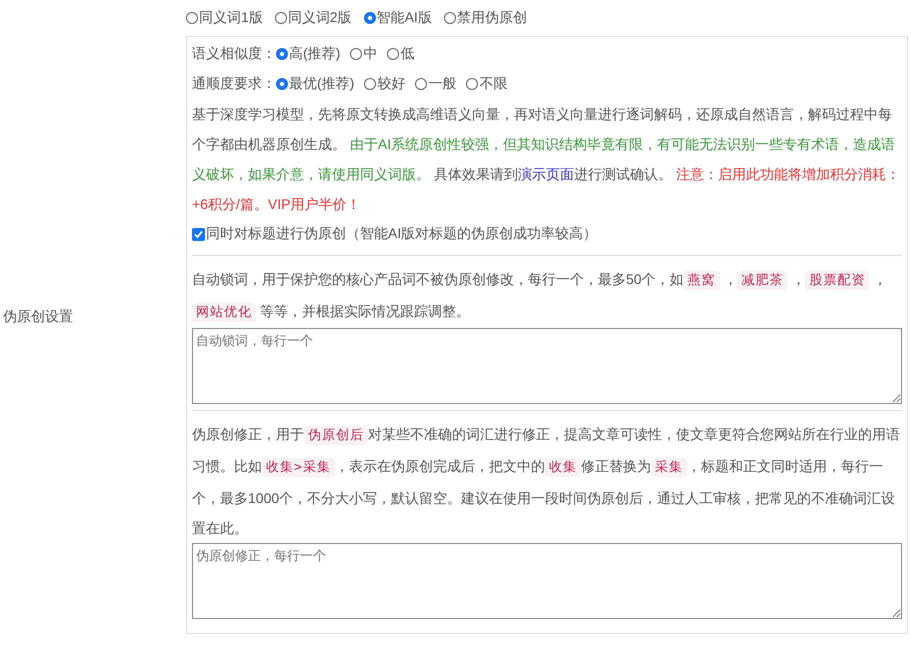 This screenshot has height=658, width=911. Describe the element at coordinates (398, 18) in the screenshot. I see `radio-option: 智能AI版` at that location.